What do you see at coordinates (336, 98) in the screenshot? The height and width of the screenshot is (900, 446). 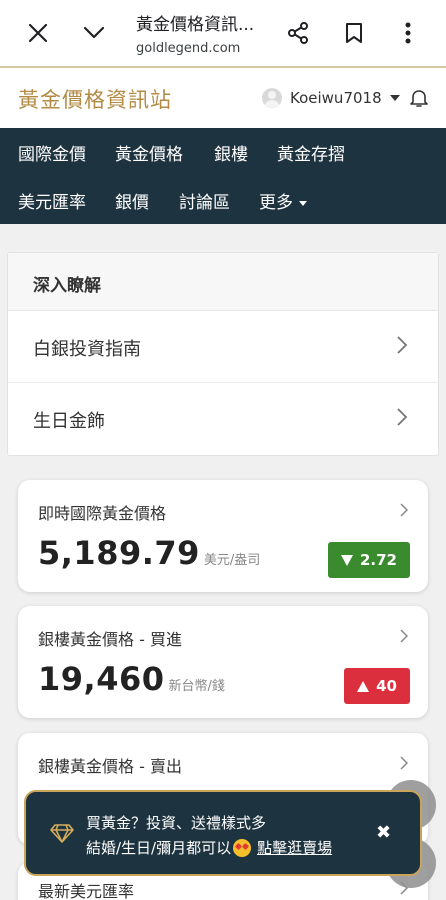 I see `username: Koeiwu7018` at bounding box center [336, 98].